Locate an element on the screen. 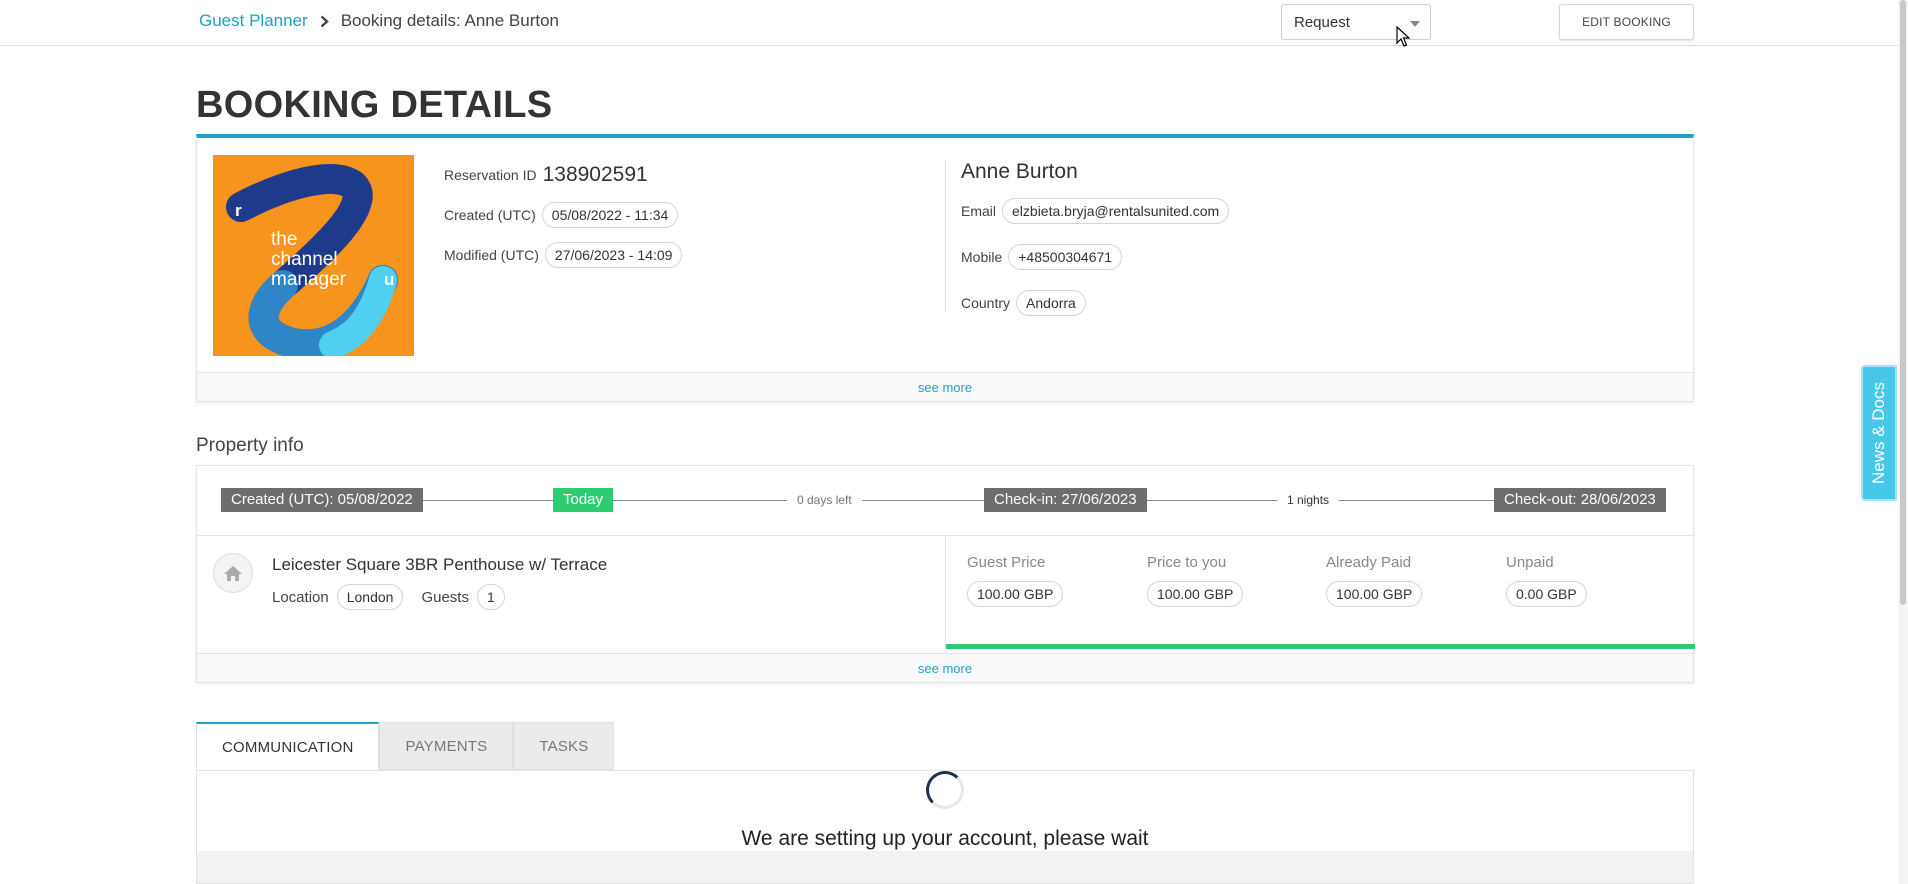  timeline-checkin: Check-in: 27/06/2023 is located at coordinates (1065, 500).